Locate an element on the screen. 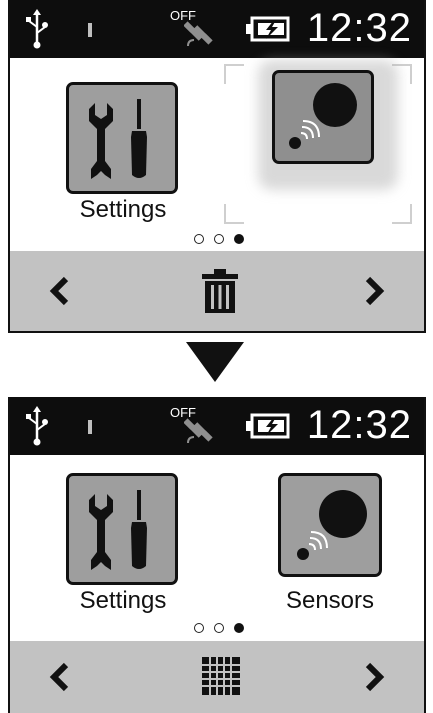  arrow-down-icon is located at coordinates (215, 362).